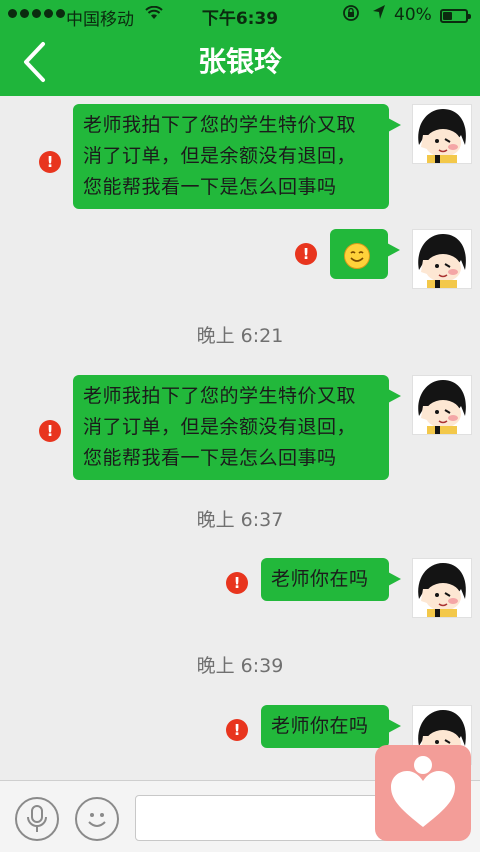 The image size is (480, 852). I want to click on floating-heart-button, so click(423, 793).